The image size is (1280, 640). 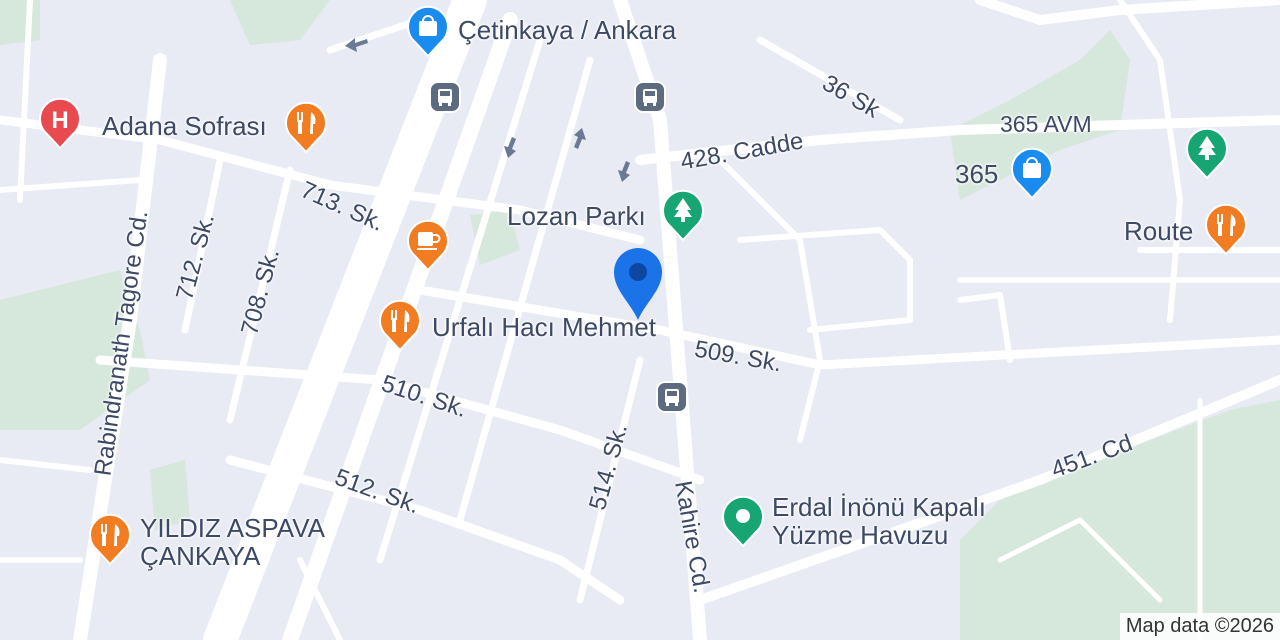 What do you see at coordinates (184, 126) in the screenshot?
I see `place-label-adana: Adana Sofrası` at bounding box center [184, 126].